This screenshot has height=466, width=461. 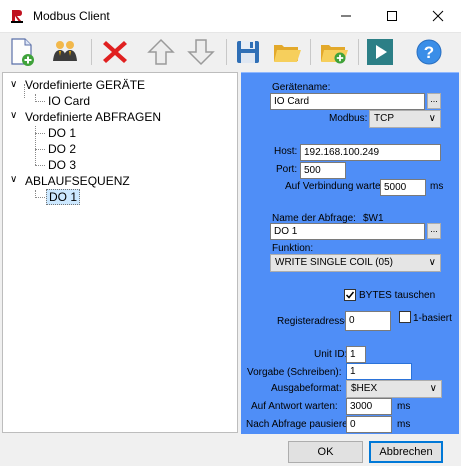 What do you see at coordinates (71, 16) in the screenshot?
I see `window-title: Modbus Client` at bounding box center [71, 16].